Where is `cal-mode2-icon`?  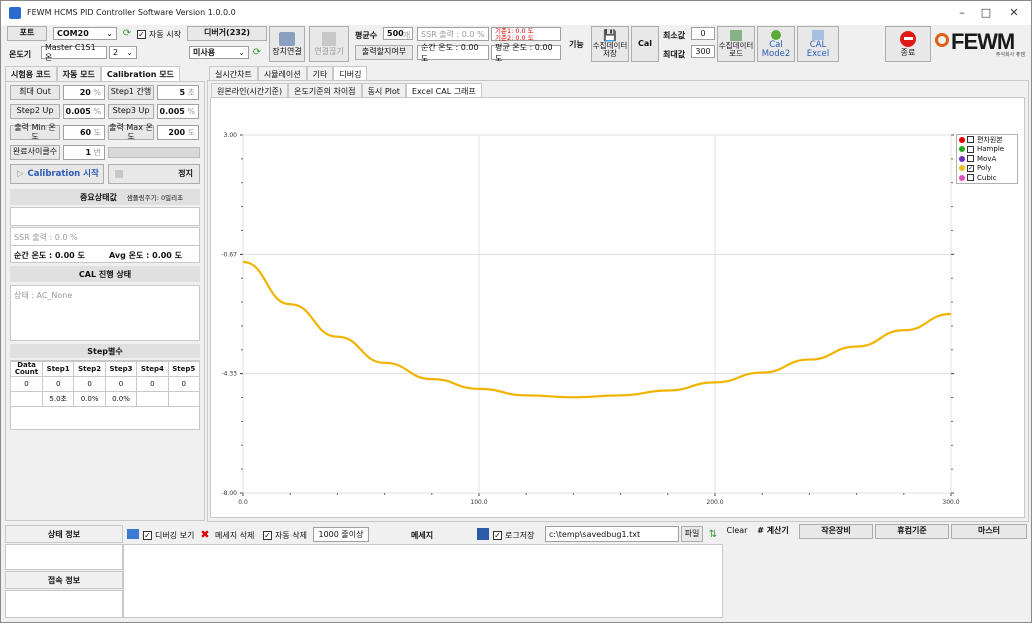
cal-mode2-icon is located at coordinates (776, 34).